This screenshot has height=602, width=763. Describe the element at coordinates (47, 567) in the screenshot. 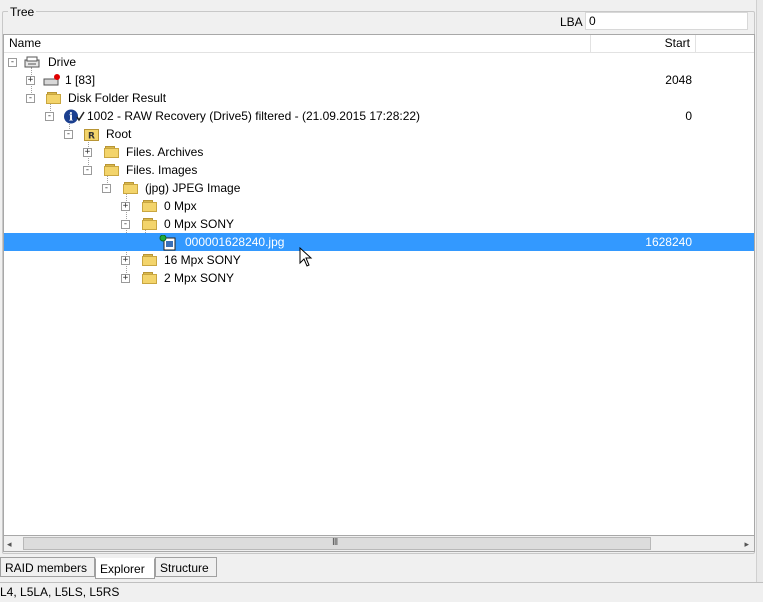

I see `tab-raid-members: RAID members` at that location.